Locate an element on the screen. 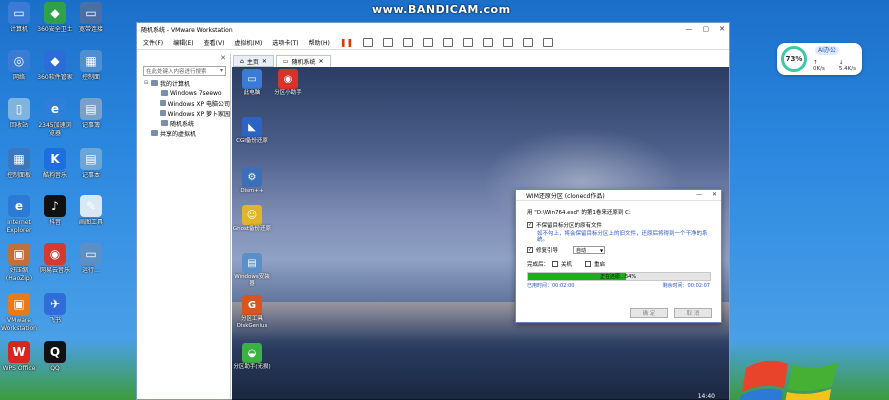 The width and height of the screenshot is (889, 400). wps-icon: W is located at coordinates (19, 352).